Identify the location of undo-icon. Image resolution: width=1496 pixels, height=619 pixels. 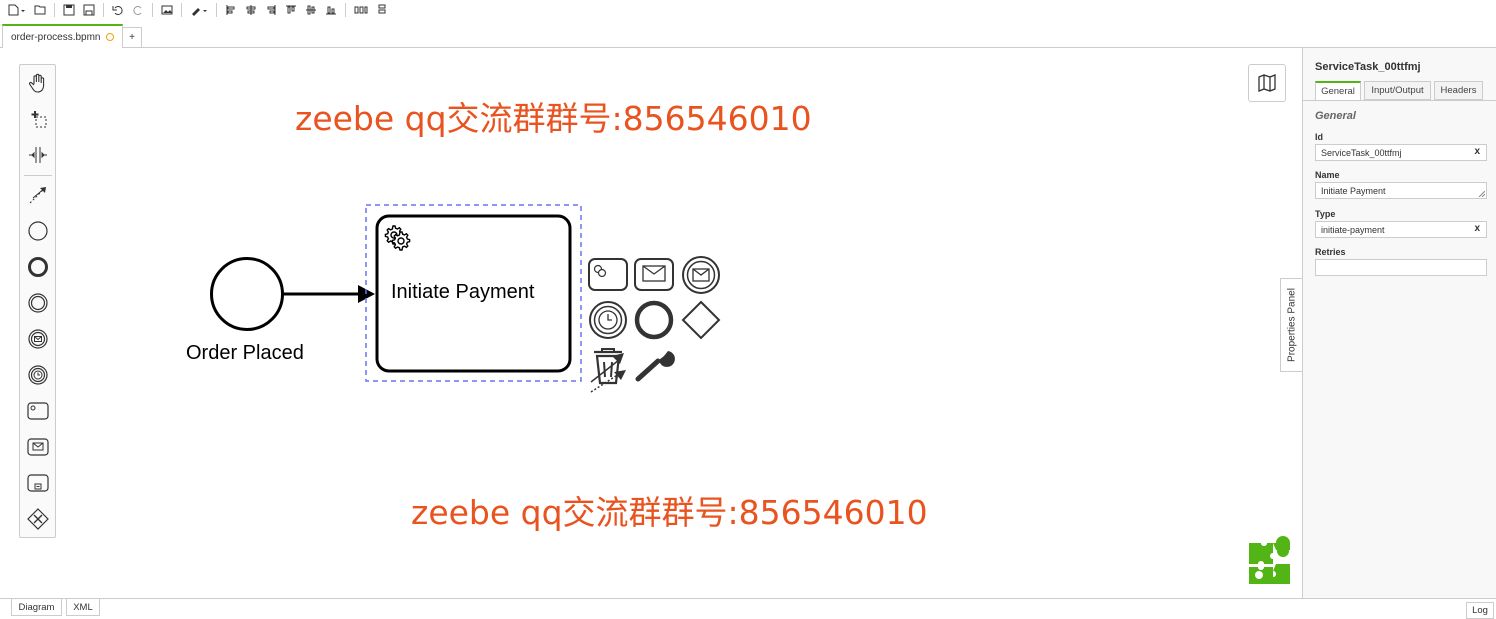
(118, 10).